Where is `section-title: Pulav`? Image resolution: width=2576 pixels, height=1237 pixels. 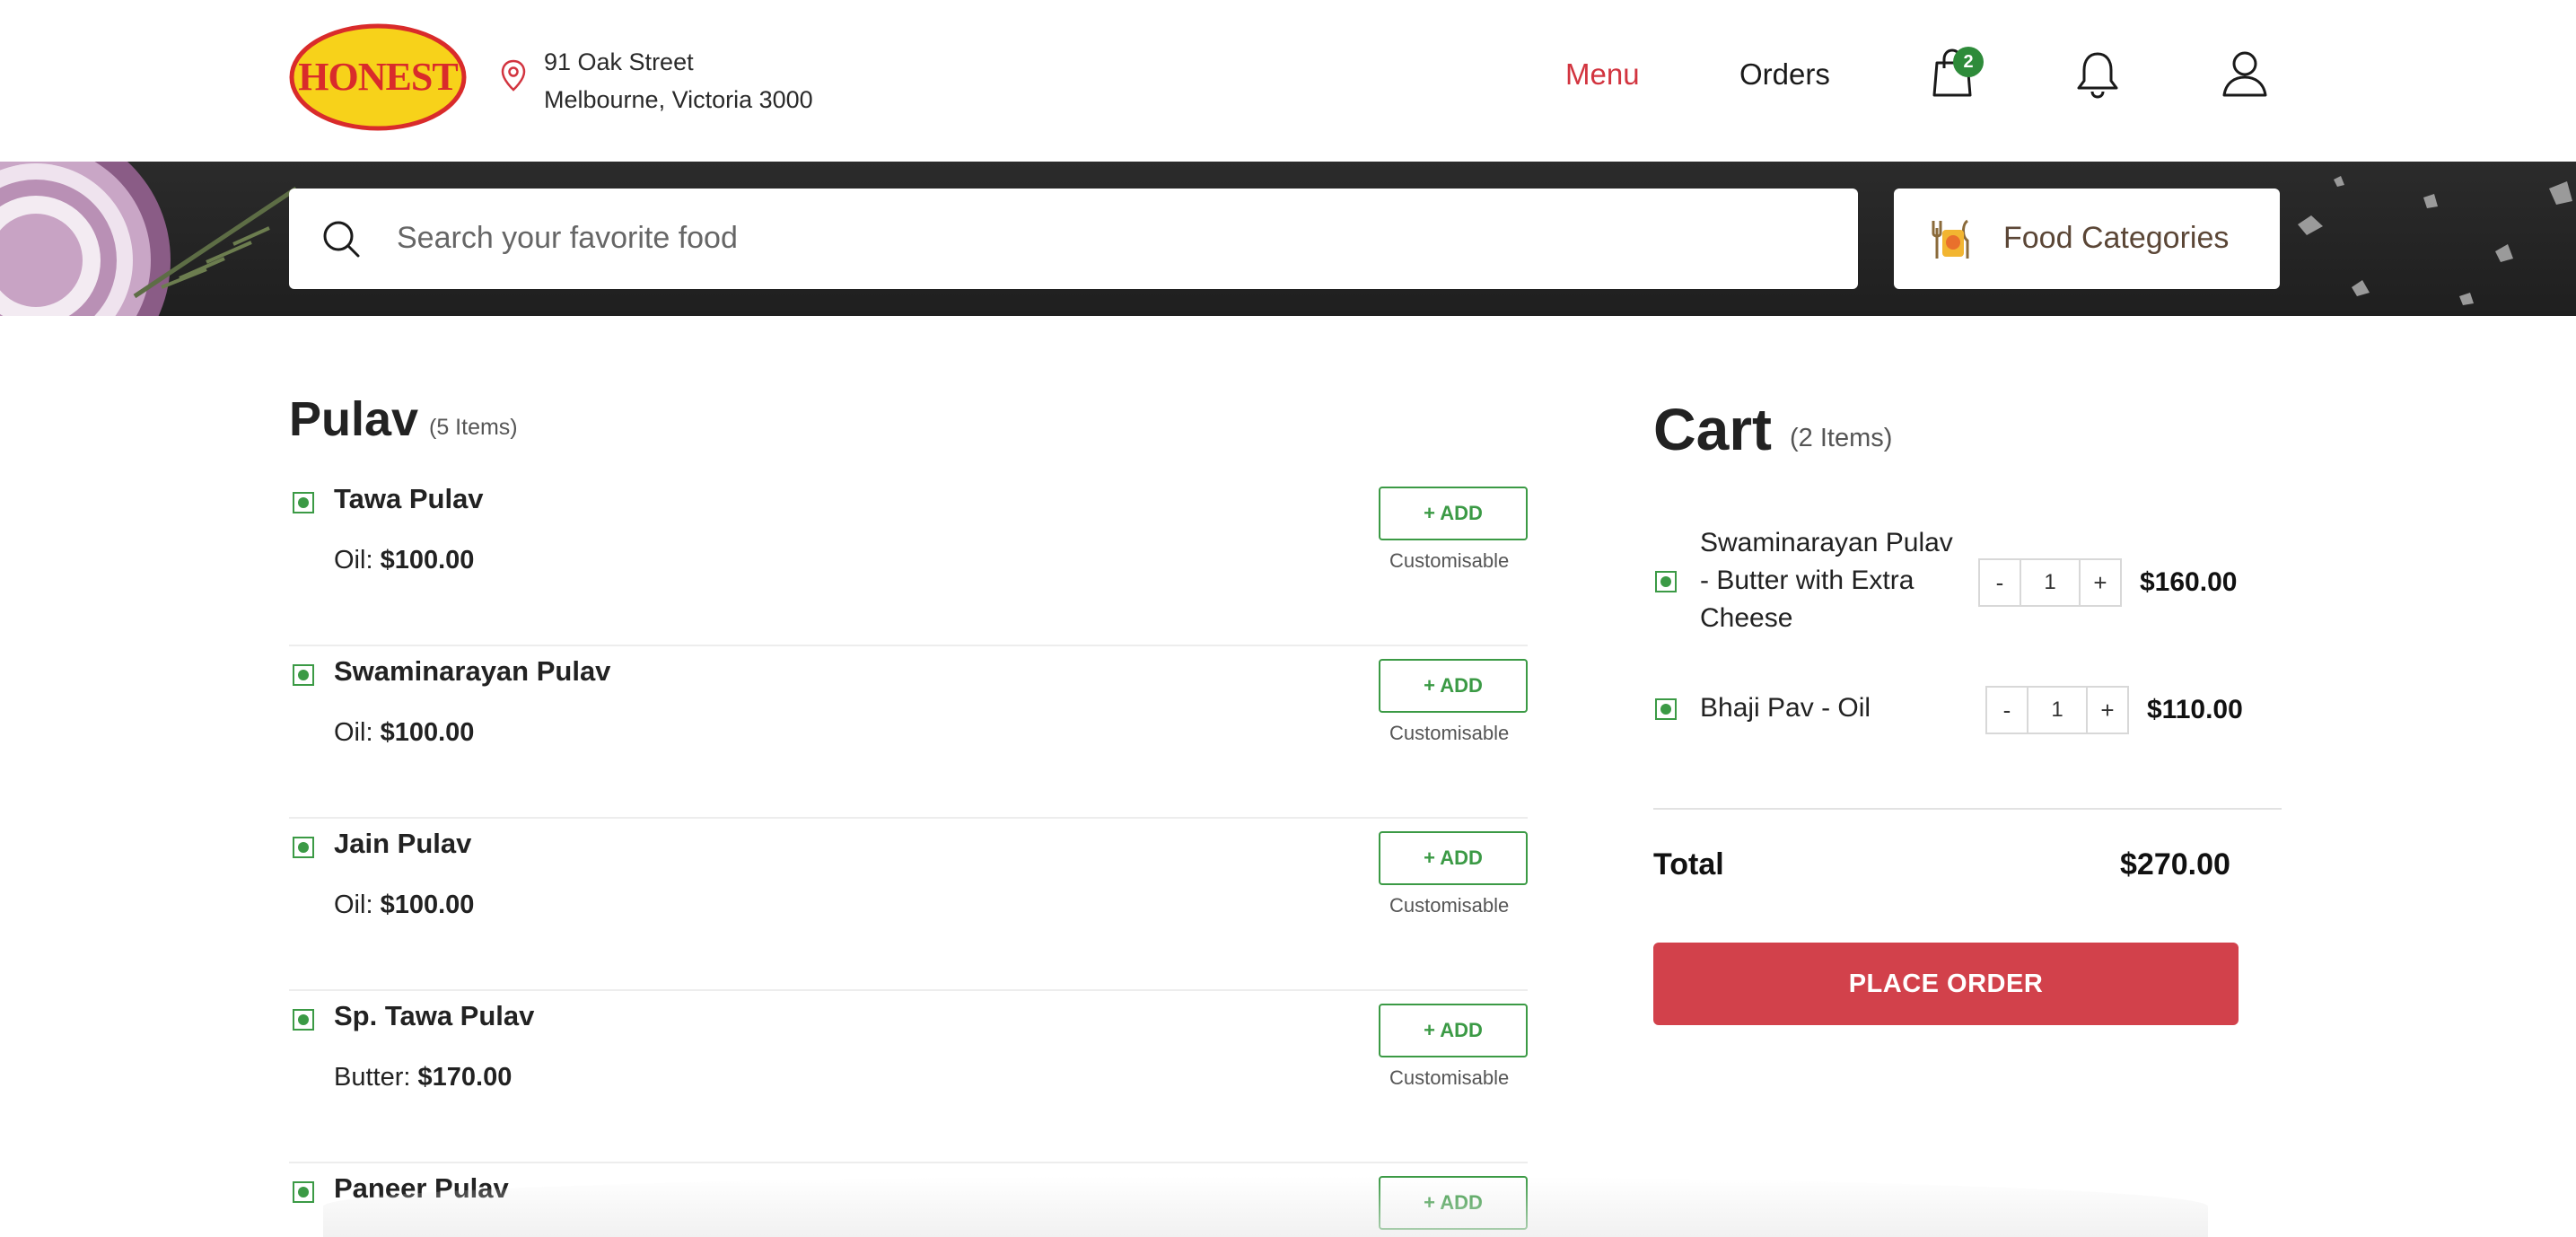 section-title: Pulav is located at coordinates (354, 419).